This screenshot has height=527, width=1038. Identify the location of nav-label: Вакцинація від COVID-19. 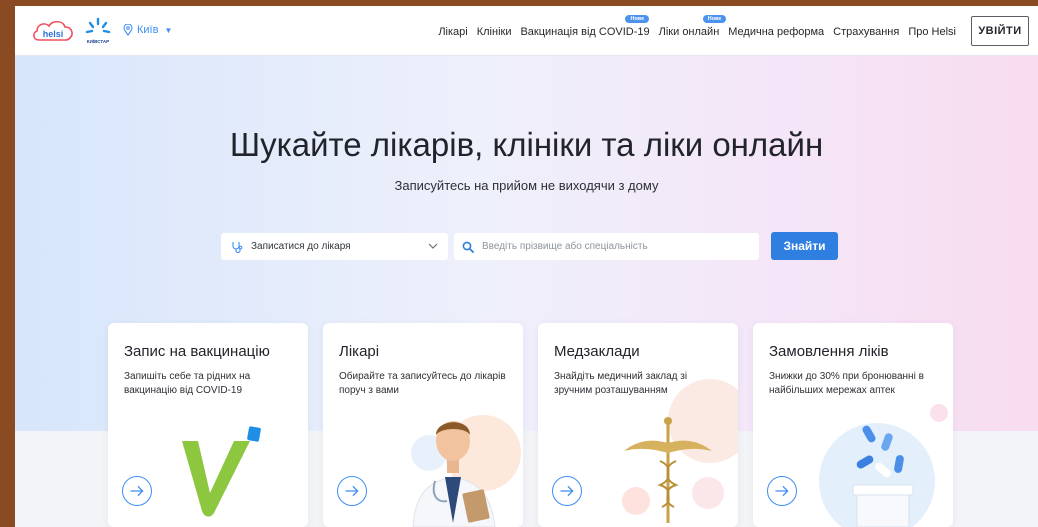
(585, 32).